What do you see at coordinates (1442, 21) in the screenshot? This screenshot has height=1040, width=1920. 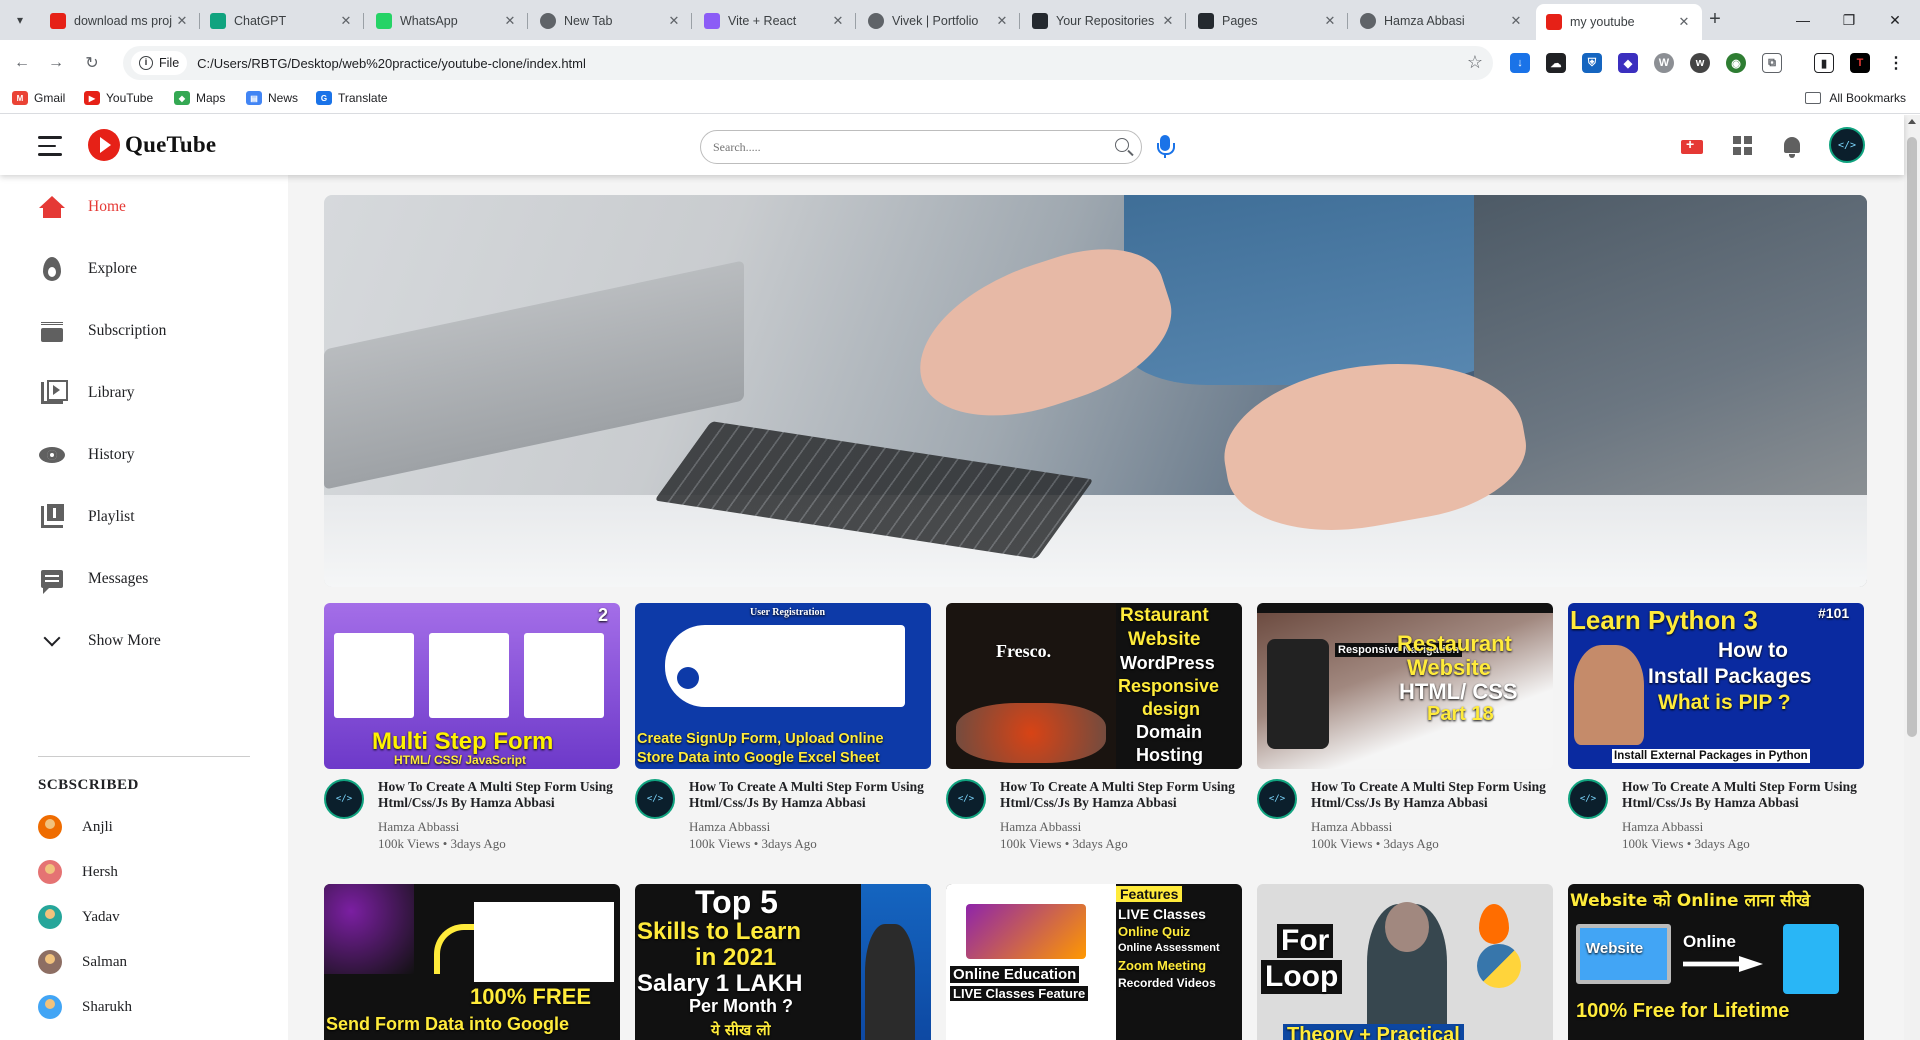 I see `browser-tab: Hamza Abbasi ✕` at bounding box center [1442, 21].